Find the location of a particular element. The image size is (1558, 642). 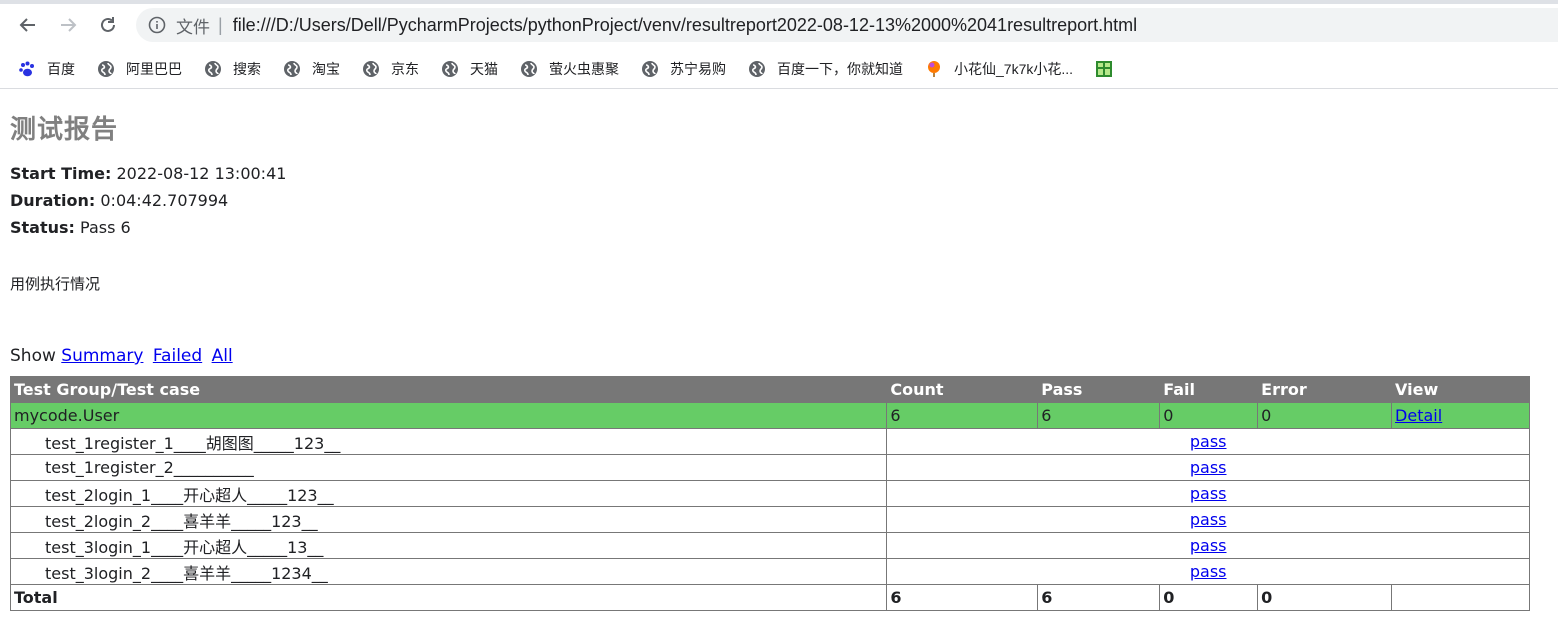

duration-label: Duration: is located at coordinates (53, 200).